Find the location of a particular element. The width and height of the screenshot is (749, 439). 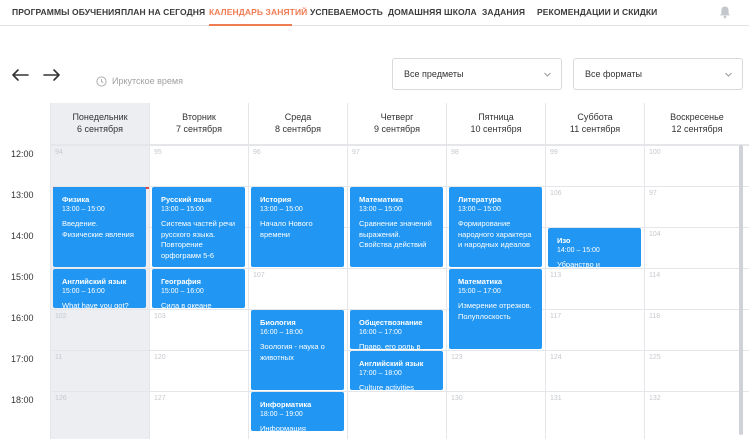

cell-number: 98 is located at coordinates (455, 152).